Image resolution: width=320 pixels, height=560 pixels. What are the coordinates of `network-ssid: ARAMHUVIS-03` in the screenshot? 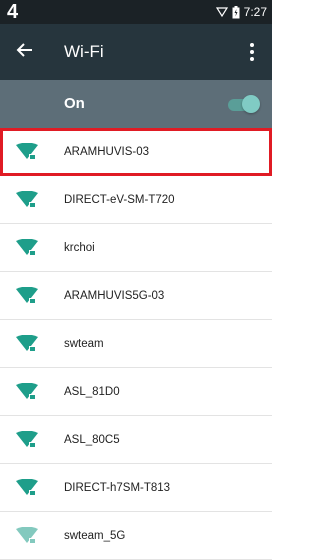 It's located at (106, 151).